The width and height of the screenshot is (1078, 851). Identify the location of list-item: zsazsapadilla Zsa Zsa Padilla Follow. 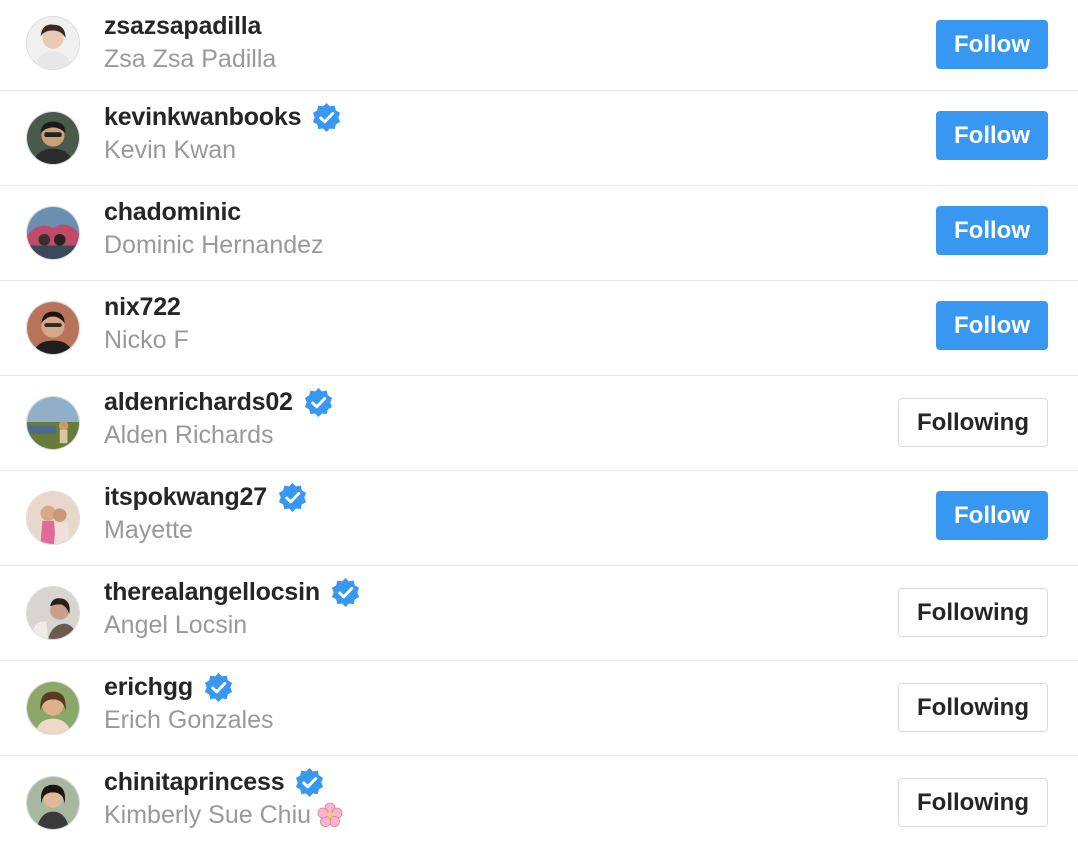
(539, 45).